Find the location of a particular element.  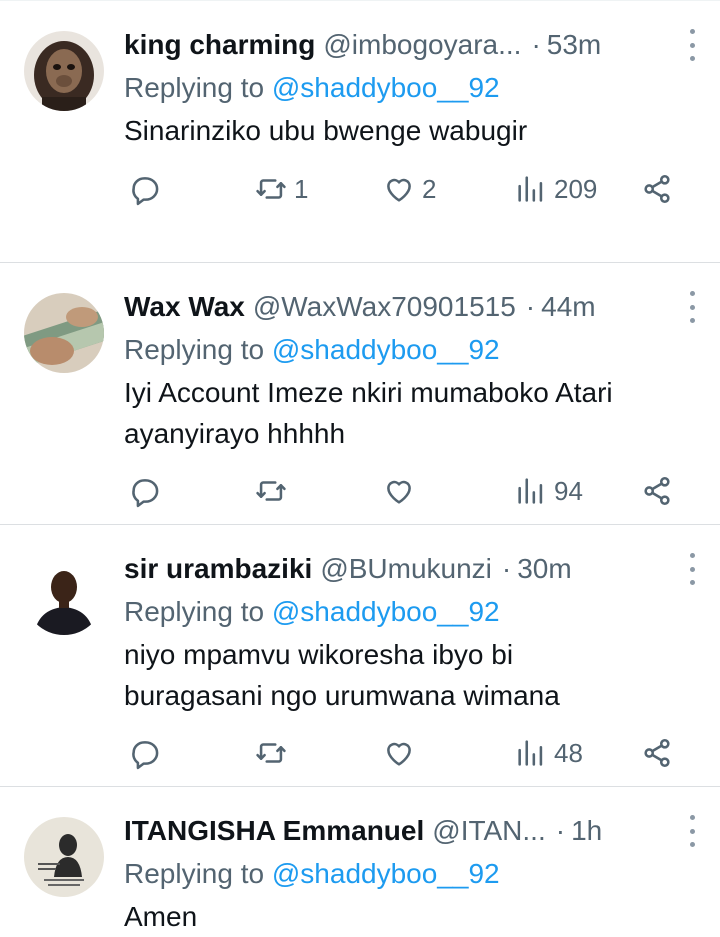

views-button: 209 is located at coordinates (555, 189).